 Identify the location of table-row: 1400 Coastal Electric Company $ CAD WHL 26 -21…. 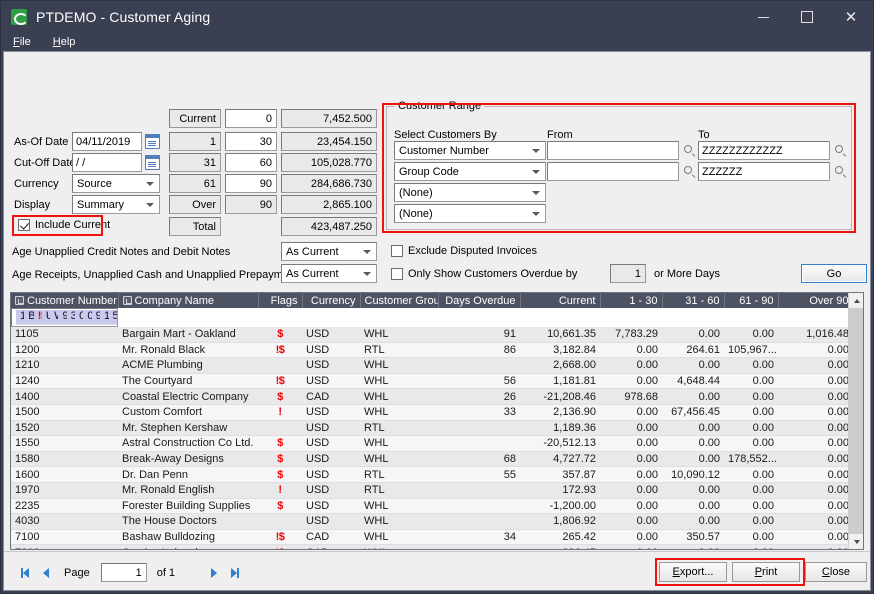
(429, 396).